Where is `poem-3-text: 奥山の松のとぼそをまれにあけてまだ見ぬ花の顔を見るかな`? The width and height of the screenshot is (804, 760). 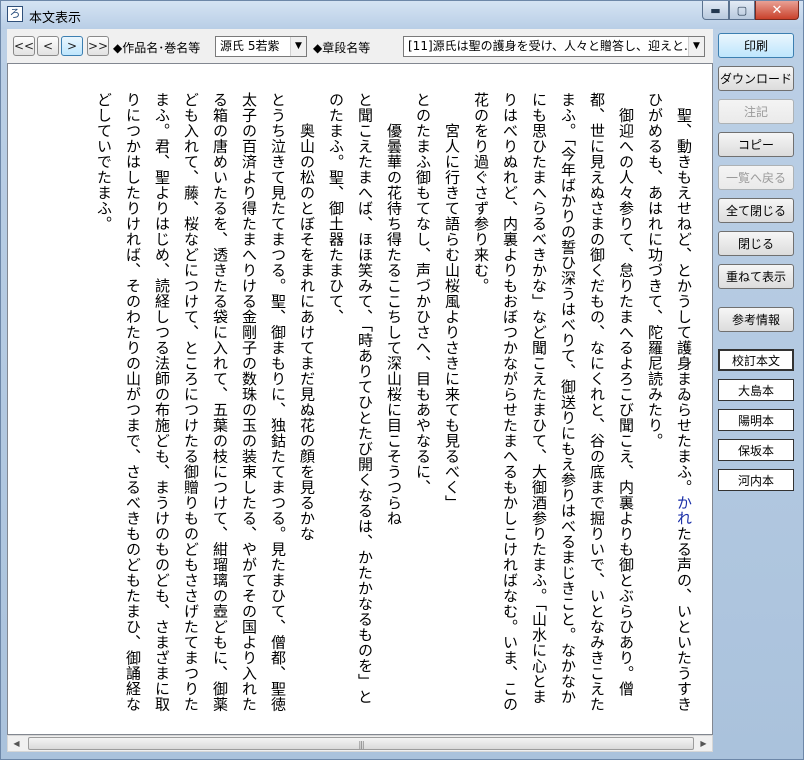 poem-3-text: 奥山の松のとぼそをまれにあけてまだ見ぬ花の顔を見るかな is located at coordinates (307, 332).